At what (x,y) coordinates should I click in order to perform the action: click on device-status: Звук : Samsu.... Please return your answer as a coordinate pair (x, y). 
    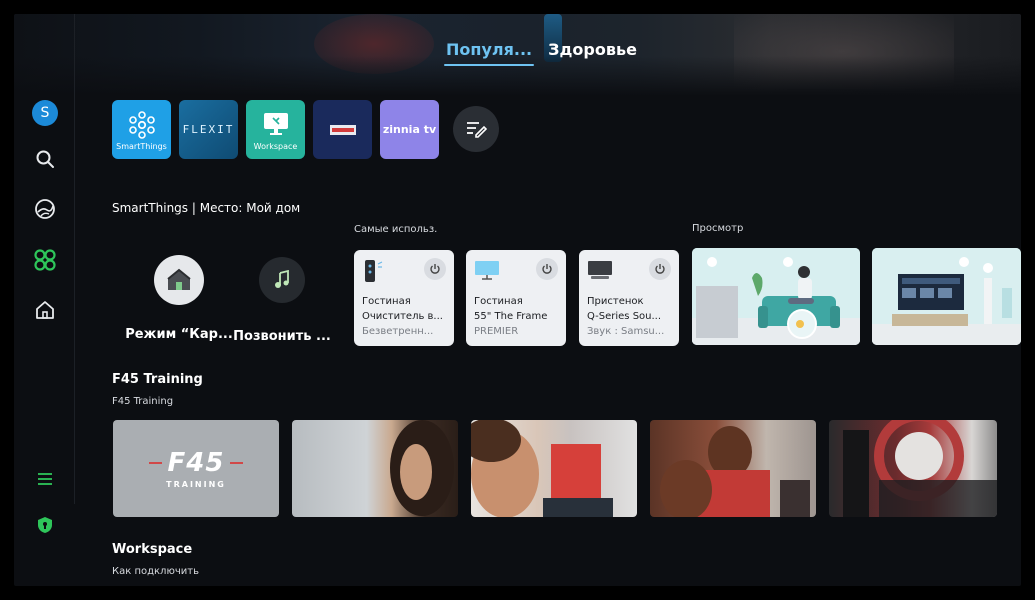
    Looking at the image, I should click on (626, 331).